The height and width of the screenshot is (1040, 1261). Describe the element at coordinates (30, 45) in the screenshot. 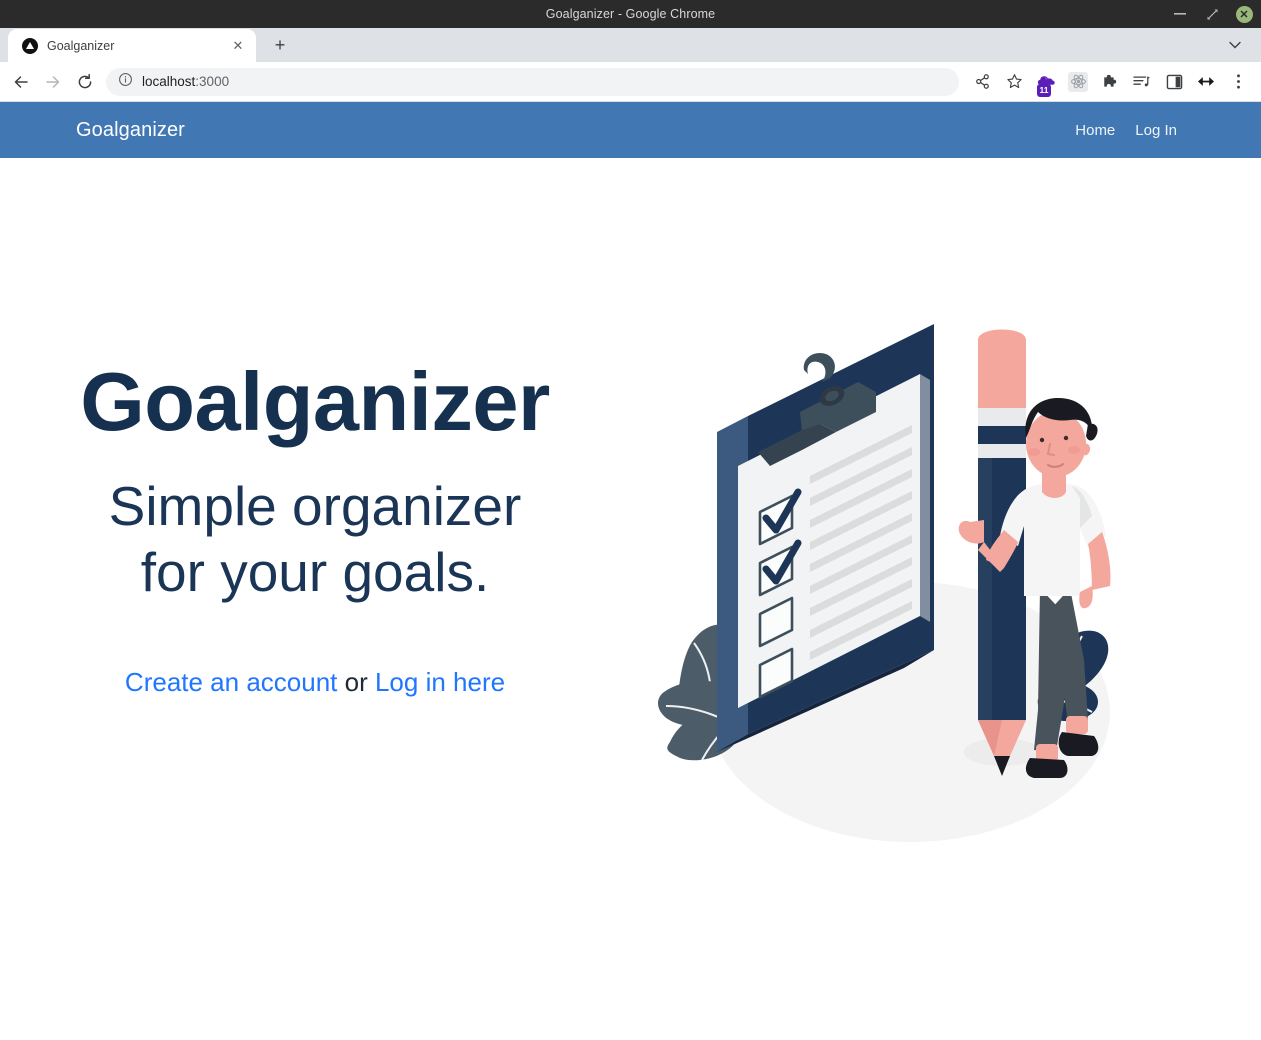

I see `goalganizer-favicon-icon` at that location.